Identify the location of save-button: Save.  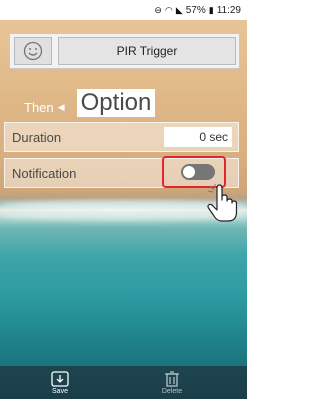
(60, 382).